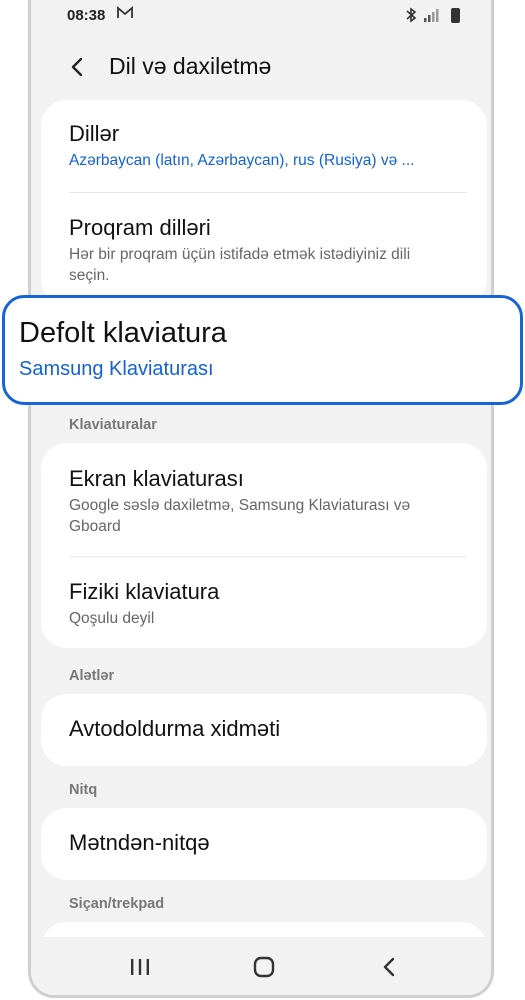 The height and width of the screenshot is (1000, 525). I want to click on battery-icon, so click(455, 15).